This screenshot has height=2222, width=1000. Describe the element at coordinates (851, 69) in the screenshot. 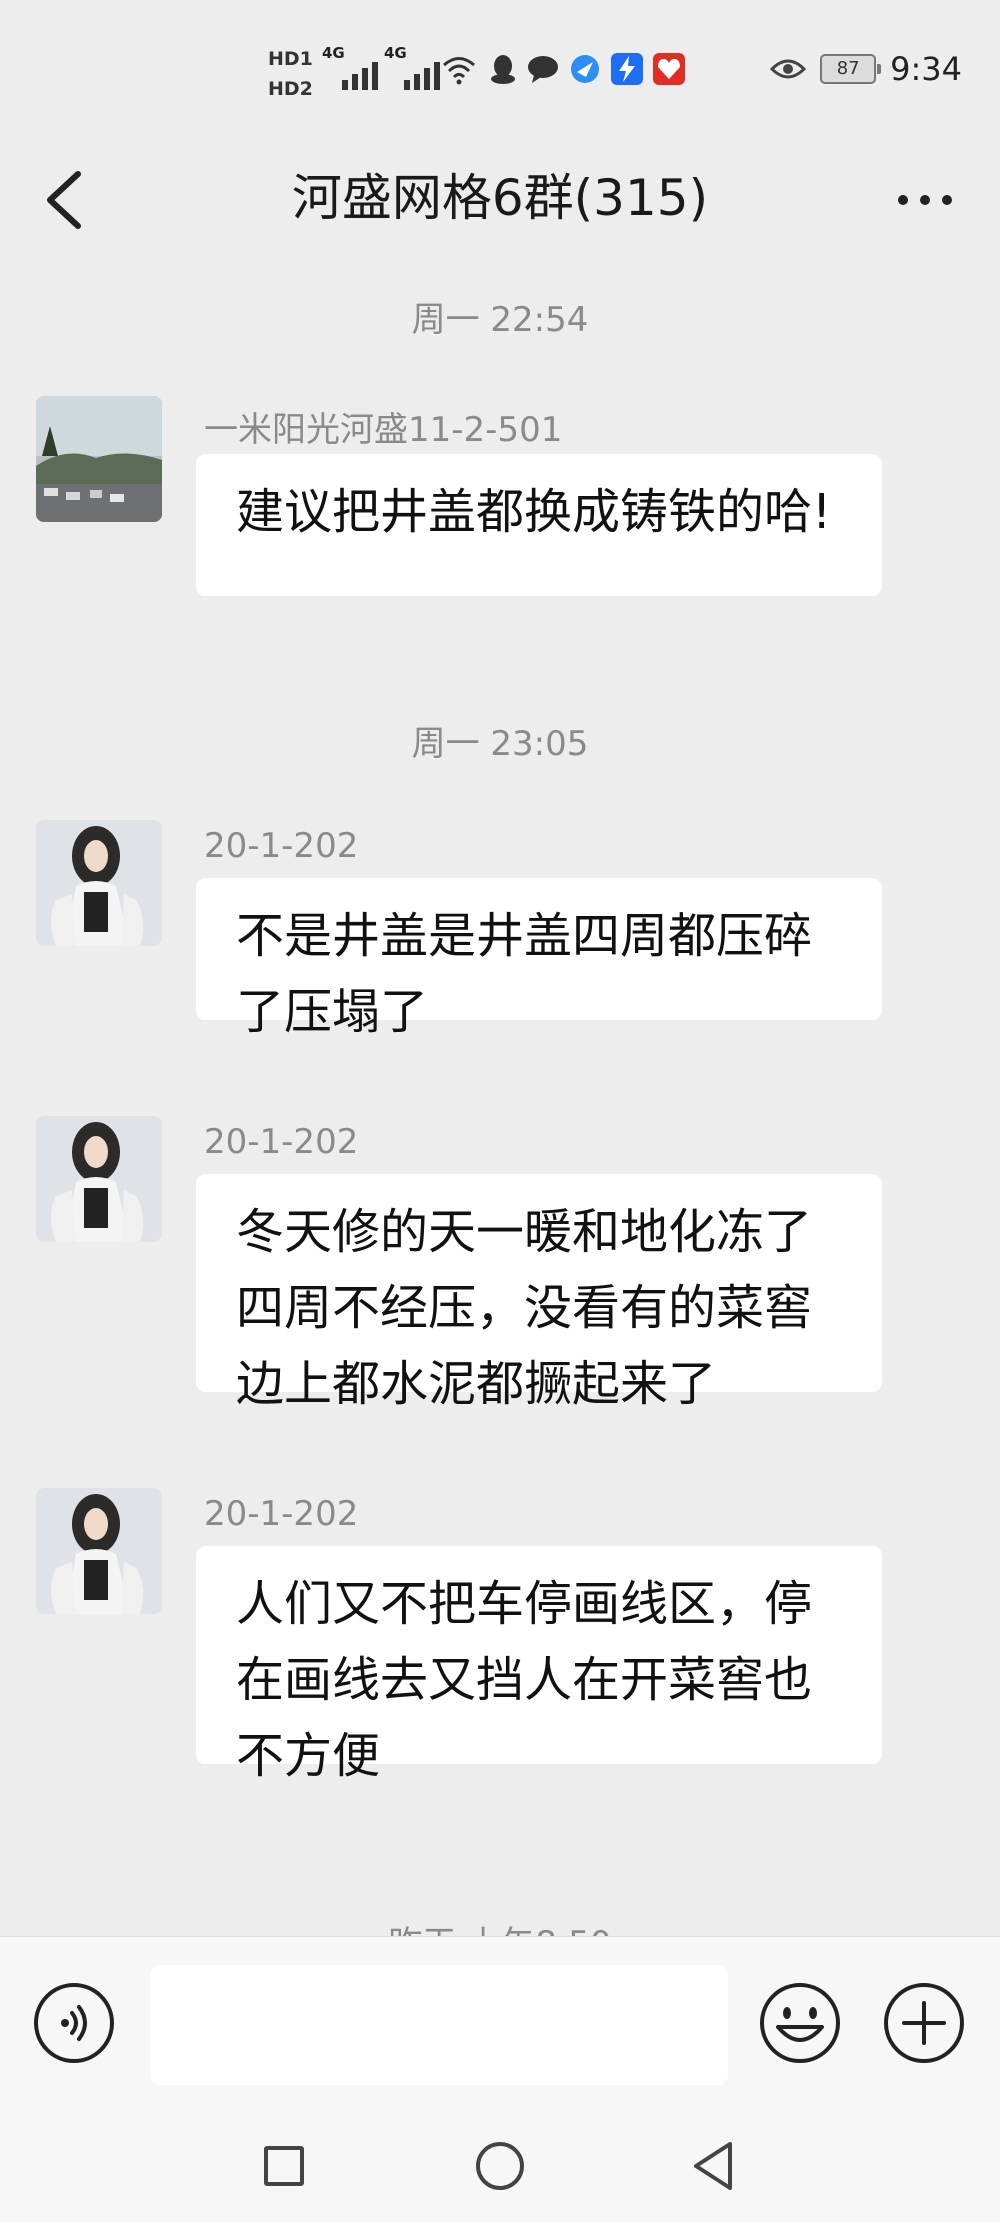

I see `battery-indicator: 87` at that location.